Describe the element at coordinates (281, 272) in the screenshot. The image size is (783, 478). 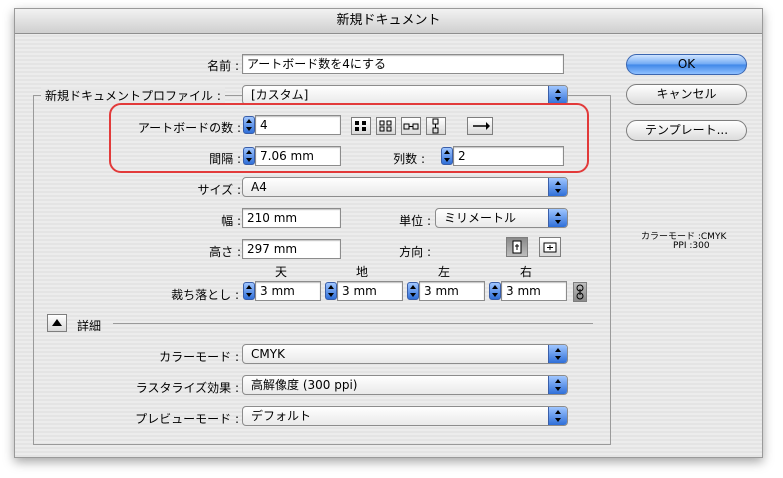
I see `bleed-top-label: 天` at that location.